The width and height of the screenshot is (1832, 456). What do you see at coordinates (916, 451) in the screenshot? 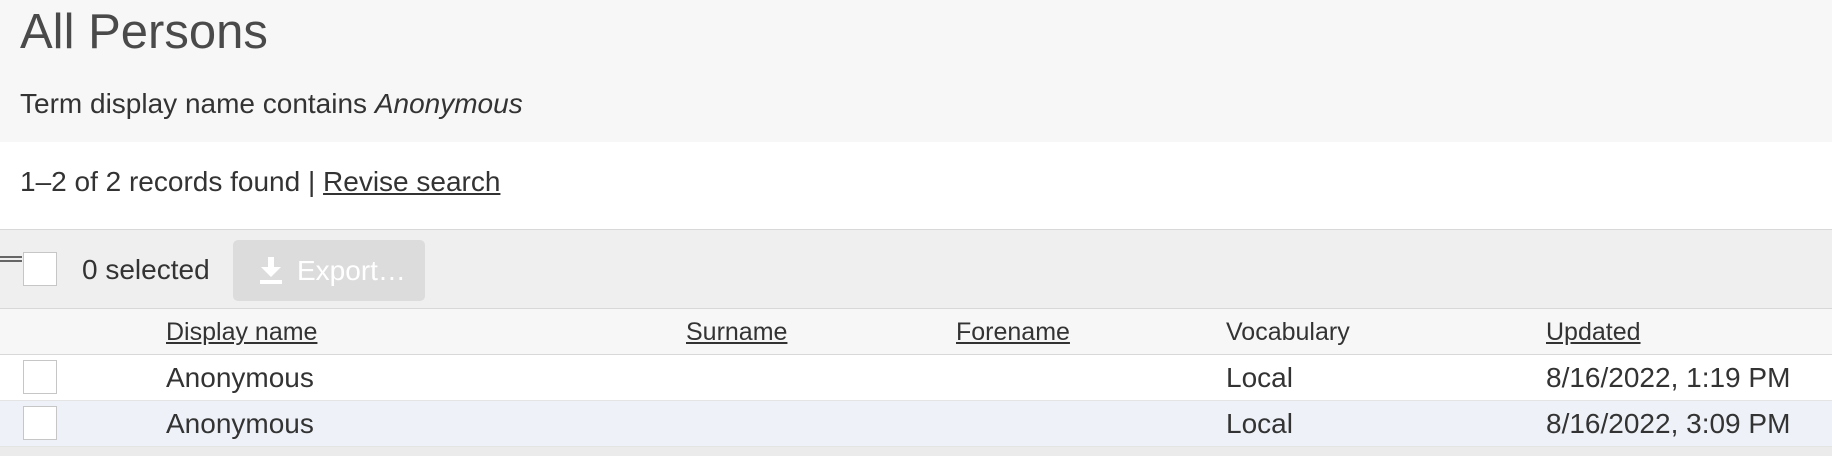
I see `table-footer-divider` at bounding box center [916, 451].